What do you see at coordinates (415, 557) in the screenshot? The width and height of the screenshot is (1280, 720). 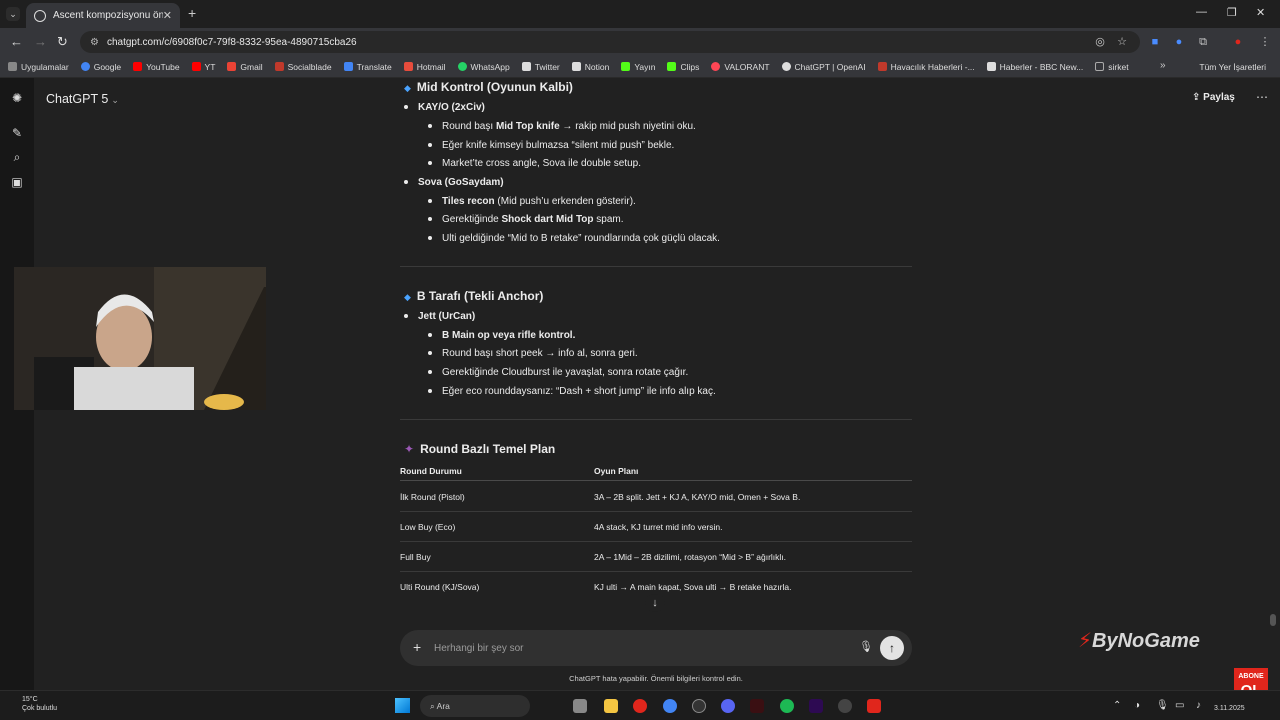 I see `table-cell: Full Buy` at bounding box center [415, 557].